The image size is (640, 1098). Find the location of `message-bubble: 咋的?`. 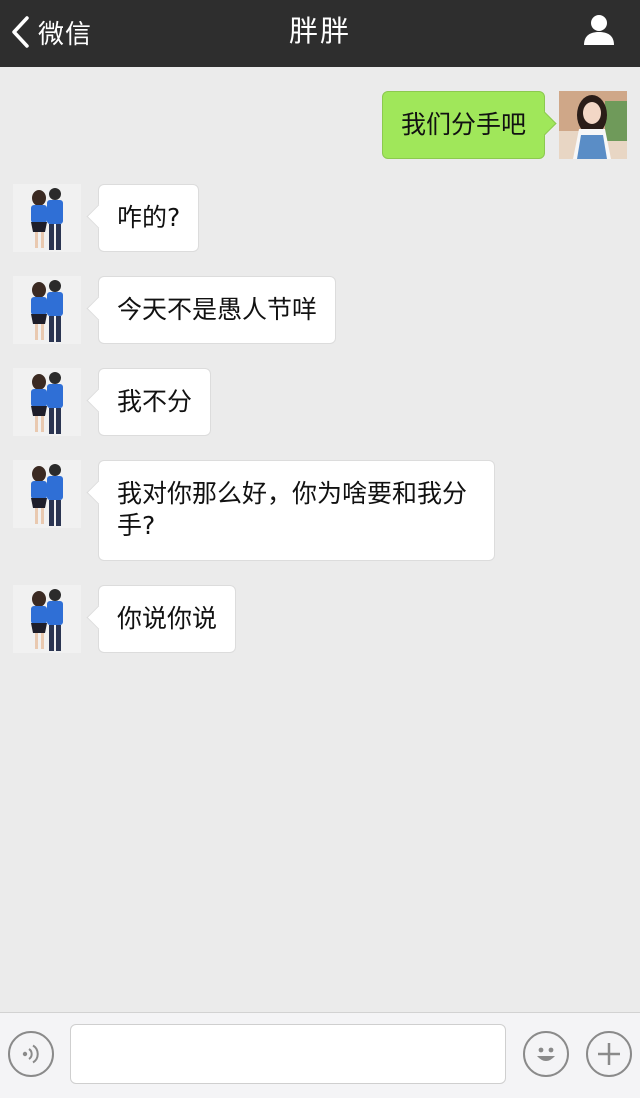

message-bubble: 咋的? is located at coordinates (149, 218).